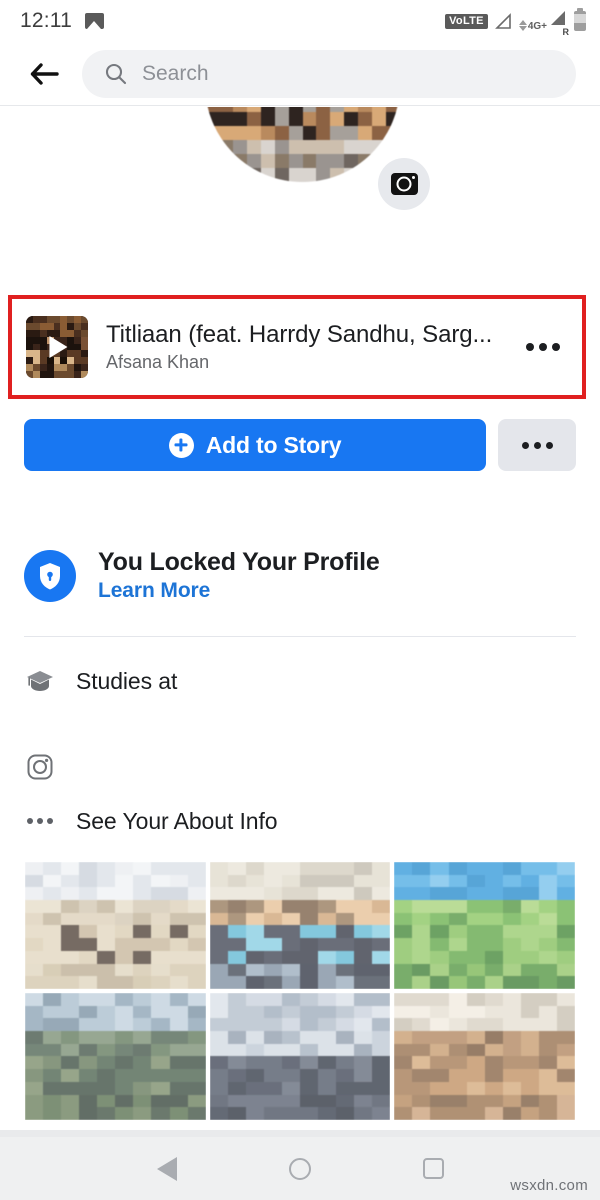 This screenshot has width=600, height=1200. I want to click on status-bar: 12:11 VoLTE 4G+ R, so click(300, 21).